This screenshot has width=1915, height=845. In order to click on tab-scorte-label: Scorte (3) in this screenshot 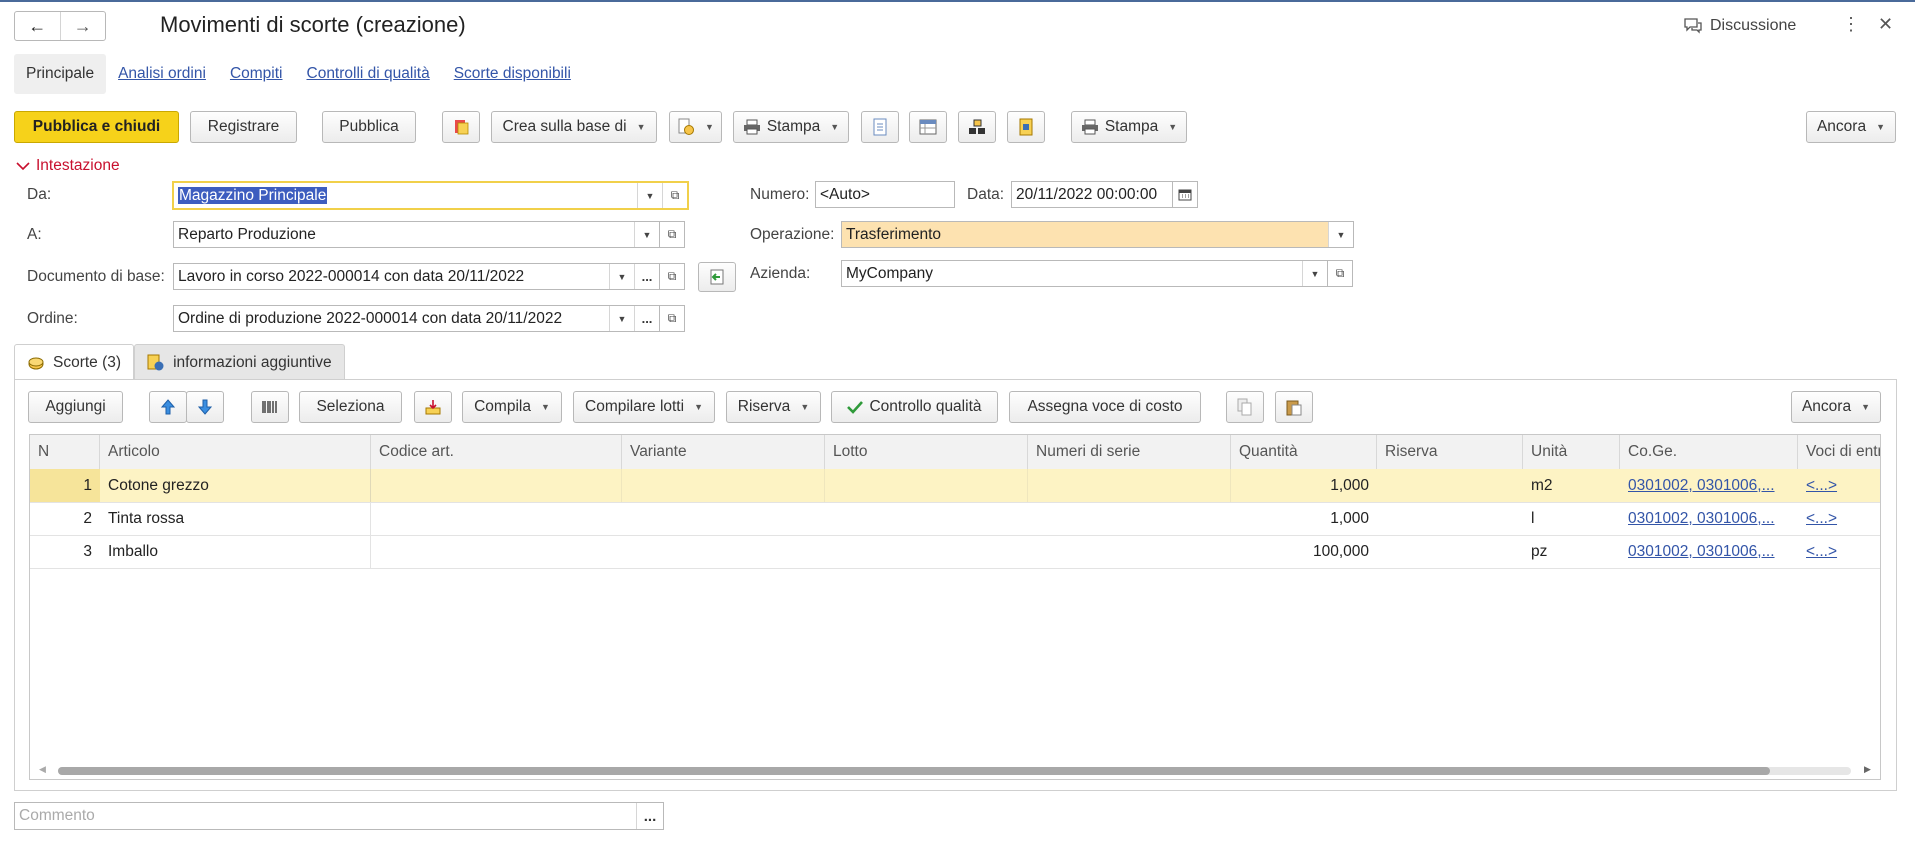, I will do `click(87, 362)`.